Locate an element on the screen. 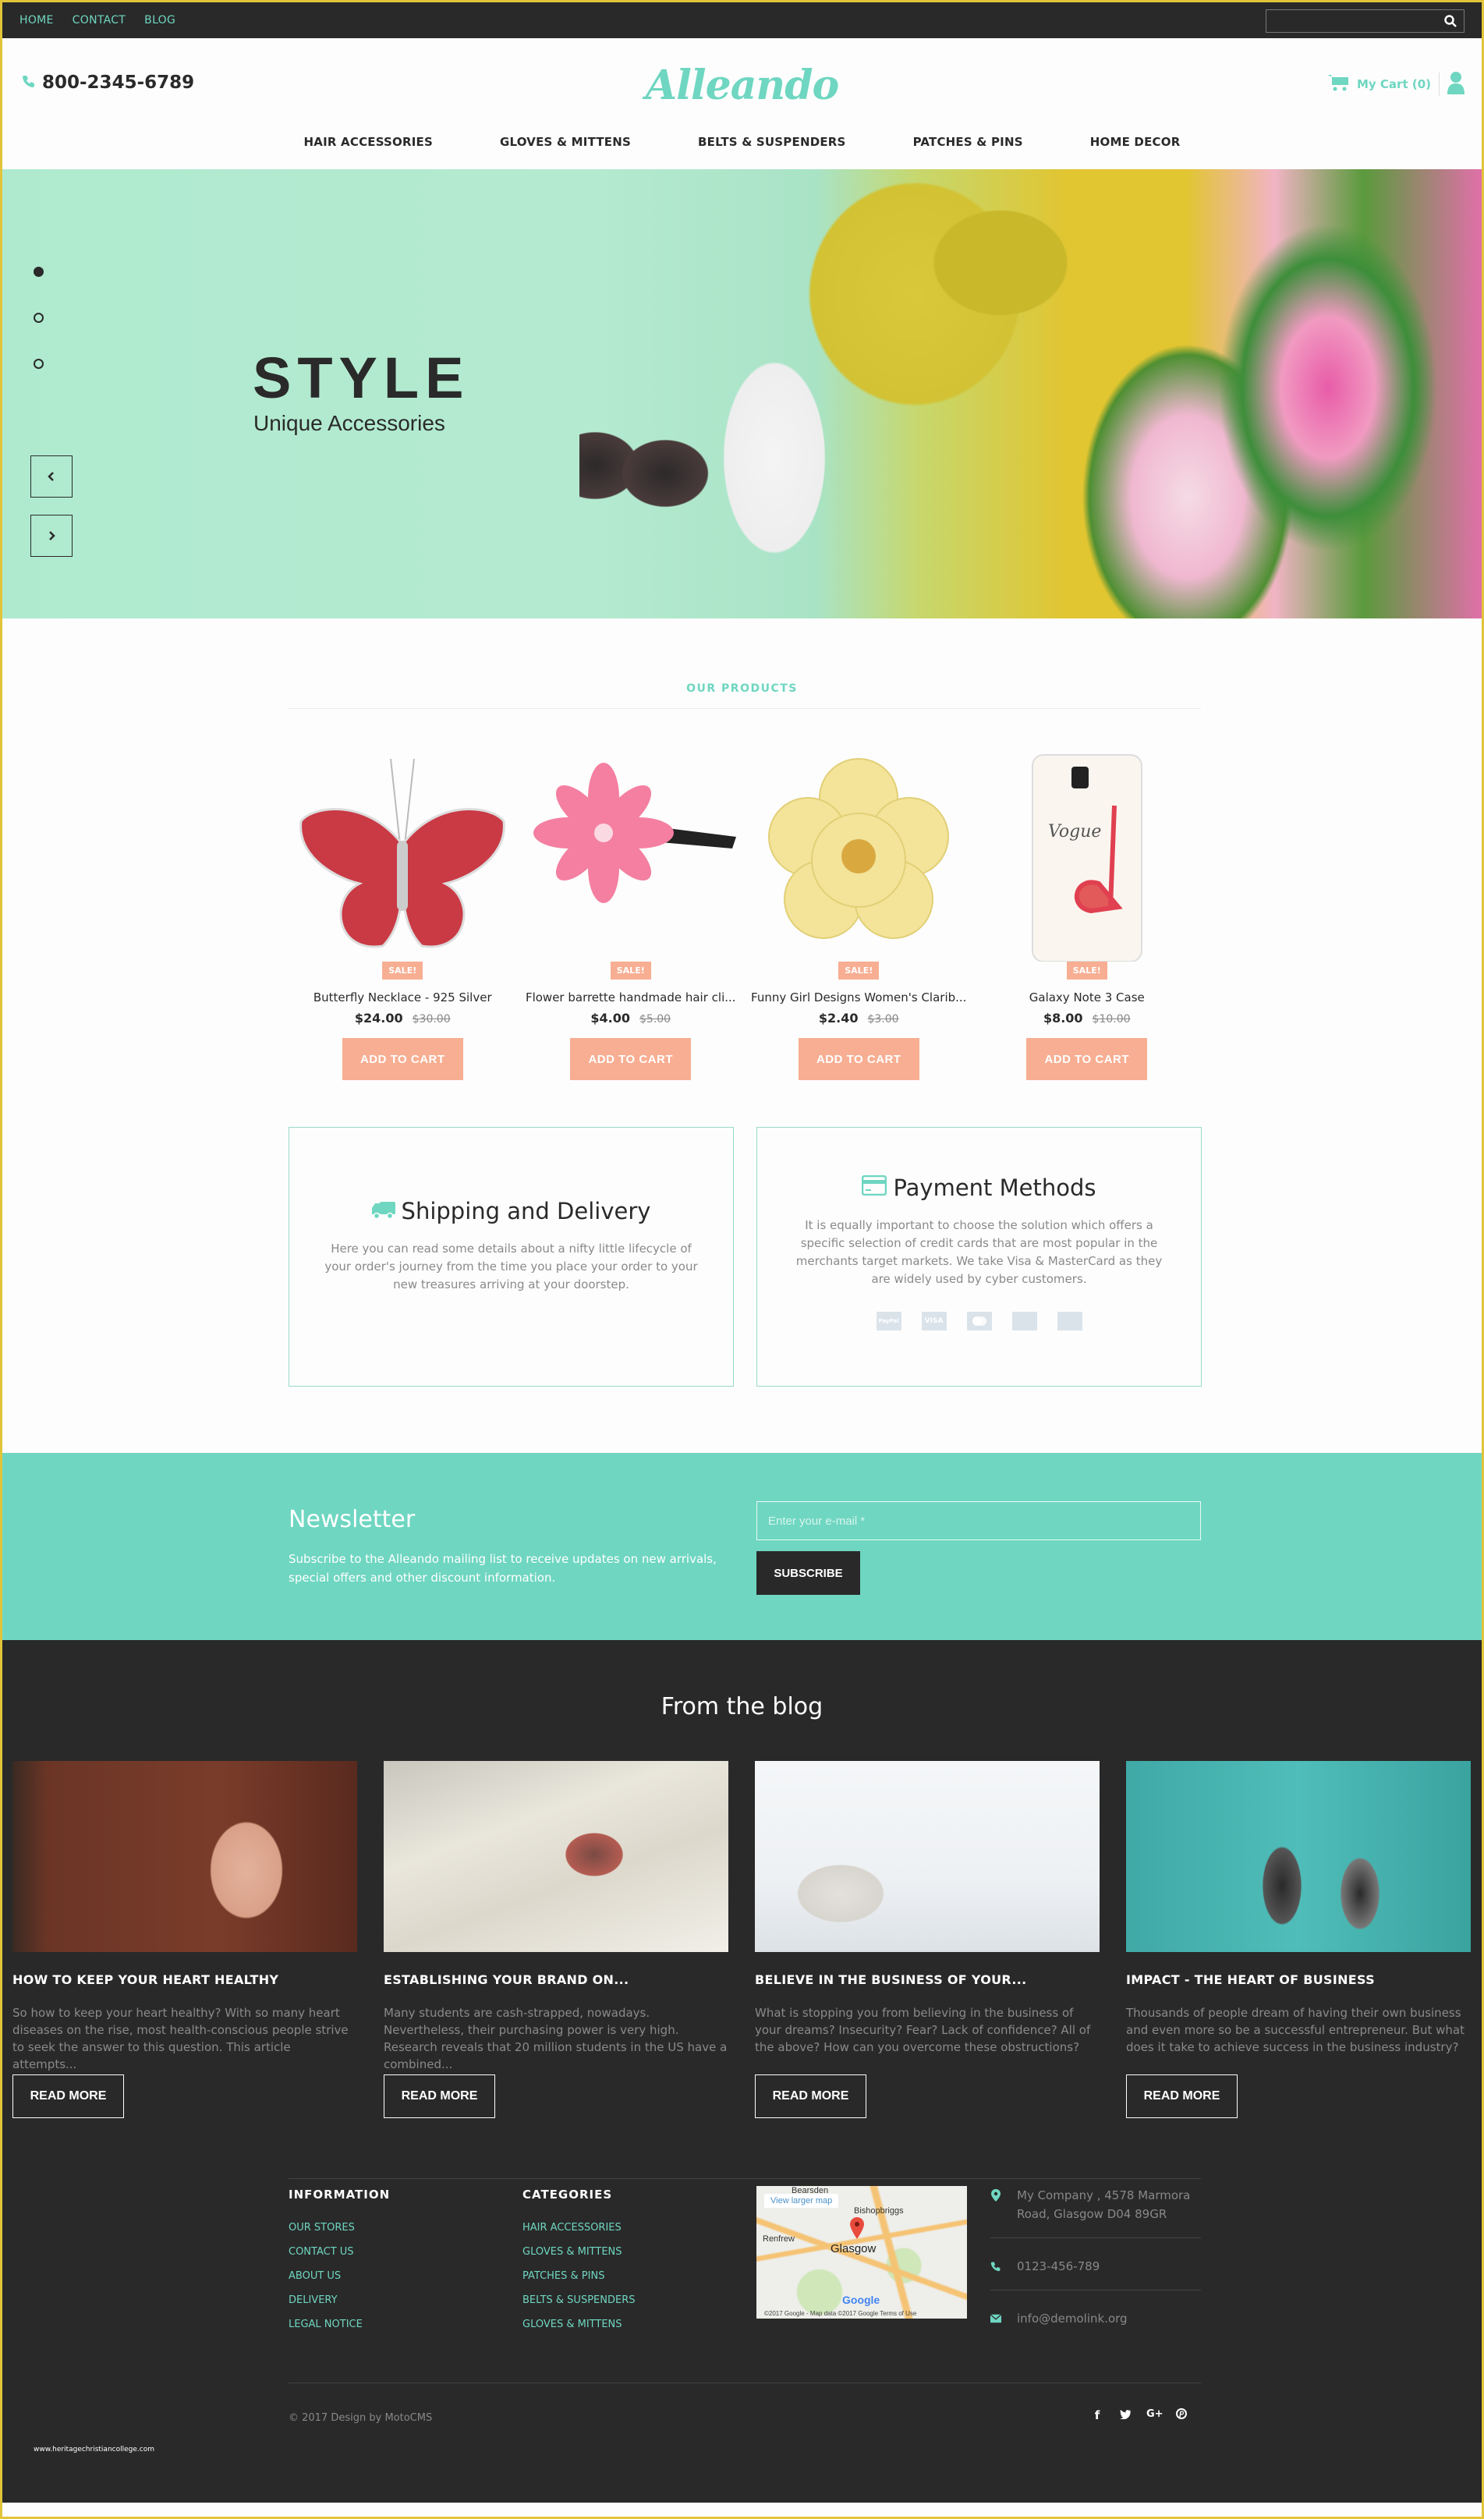  site-logo: Alleando is located at coordinates (742, 85).